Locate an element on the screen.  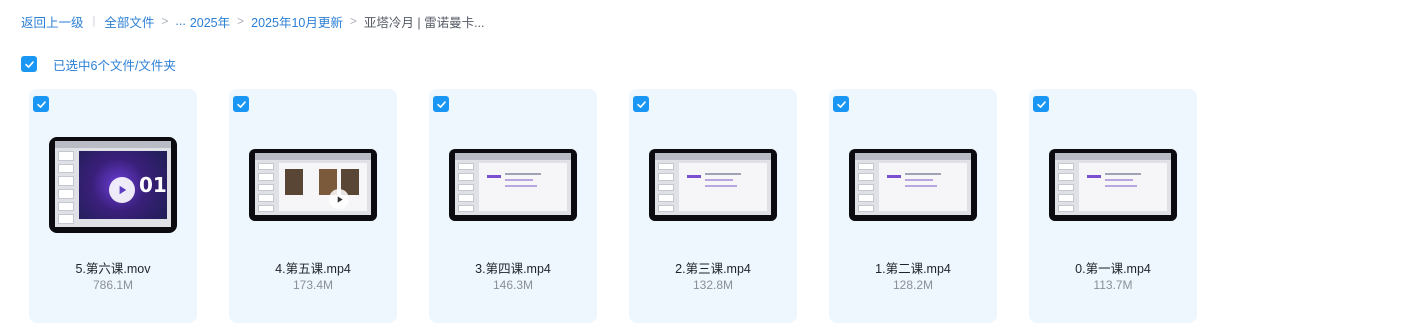
file-card: 4.第五课.mp4 173.4M is located at coordinates (313, 206).